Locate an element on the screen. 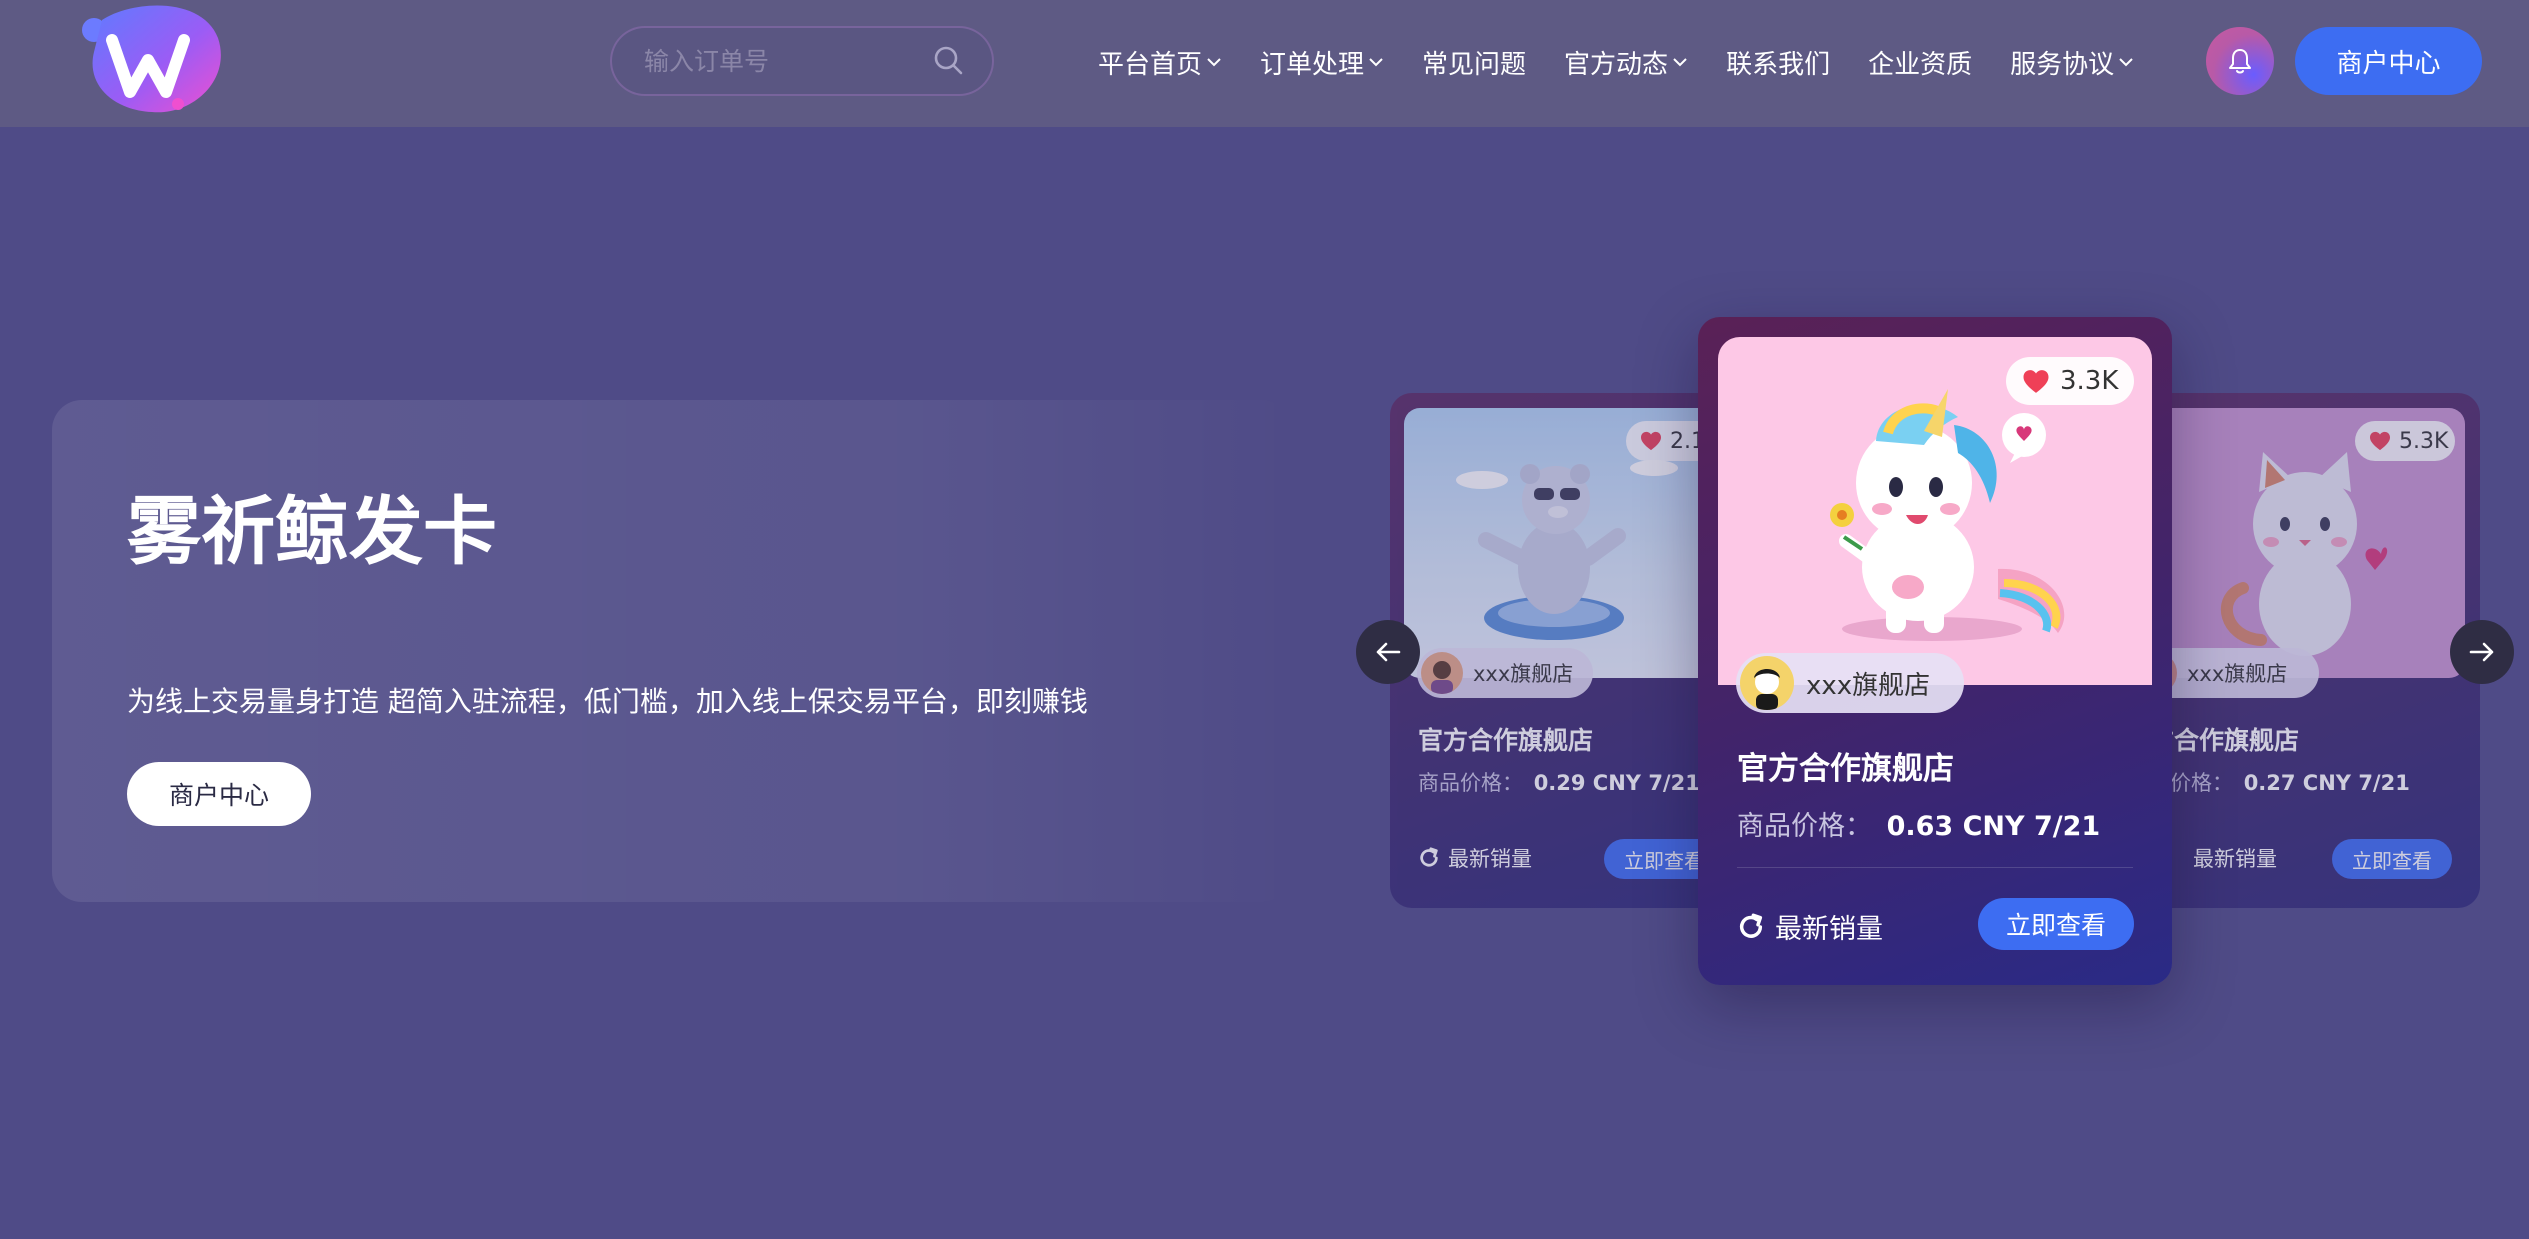 This screenshot has width=2529, height=1239. nav-news: 官方动态 is located at coordinates (1626, 62).